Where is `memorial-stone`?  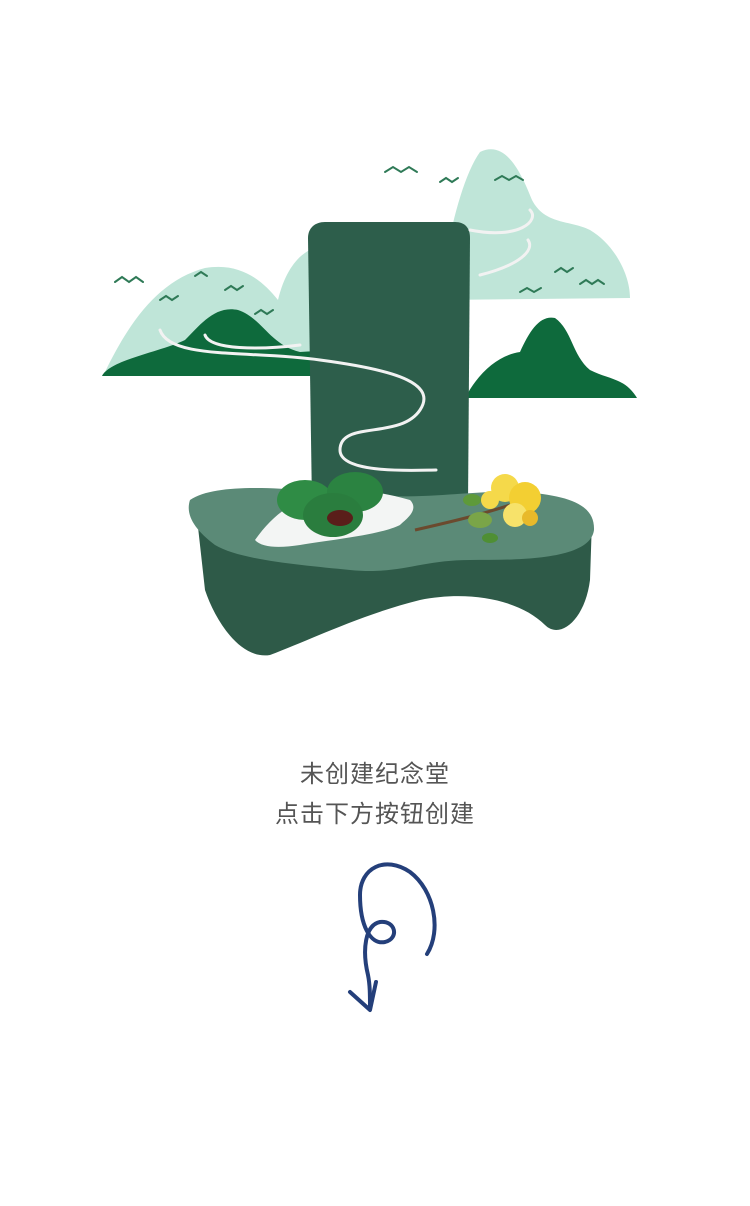
memorial-stone is located at coordinates (389, 363).